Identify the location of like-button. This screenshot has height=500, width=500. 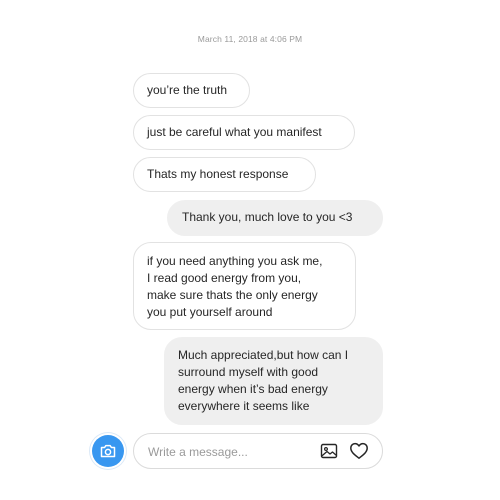
(359, 451).